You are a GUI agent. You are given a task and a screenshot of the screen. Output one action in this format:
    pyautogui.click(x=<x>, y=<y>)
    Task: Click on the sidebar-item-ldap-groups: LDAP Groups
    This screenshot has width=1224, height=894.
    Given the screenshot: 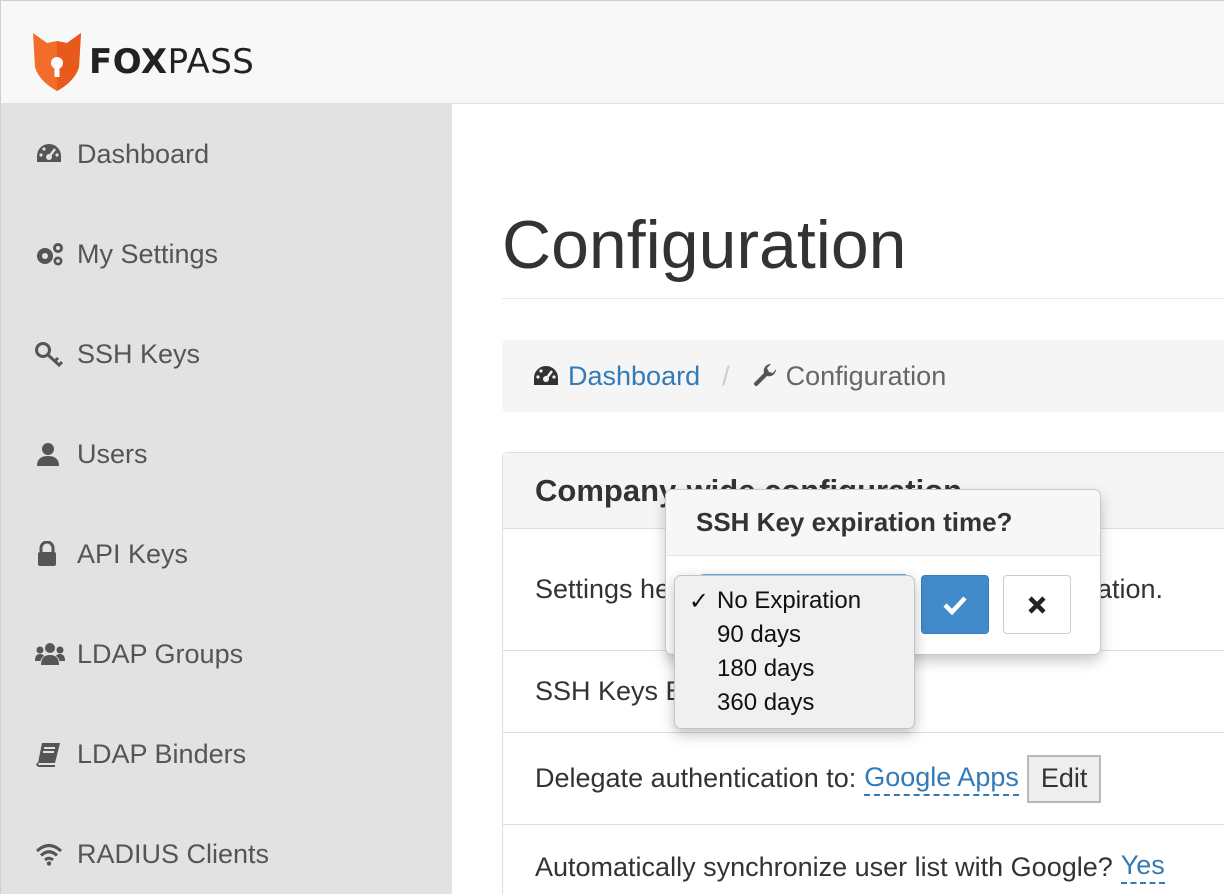 What is the action you would take?
    pyautogui.click(x=139, y=654)
    